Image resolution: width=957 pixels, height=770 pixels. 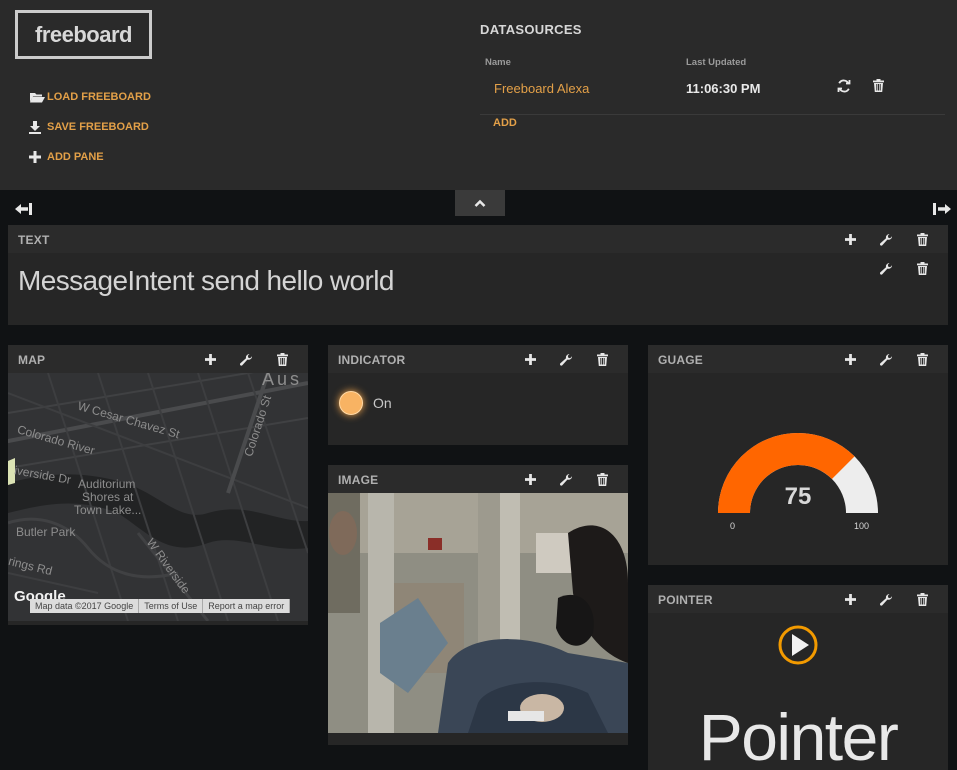 What do you see at coordinates (798, 359) in the screenshot?
I see `pane-header: GUAGE` at bounding box center [798, 359].